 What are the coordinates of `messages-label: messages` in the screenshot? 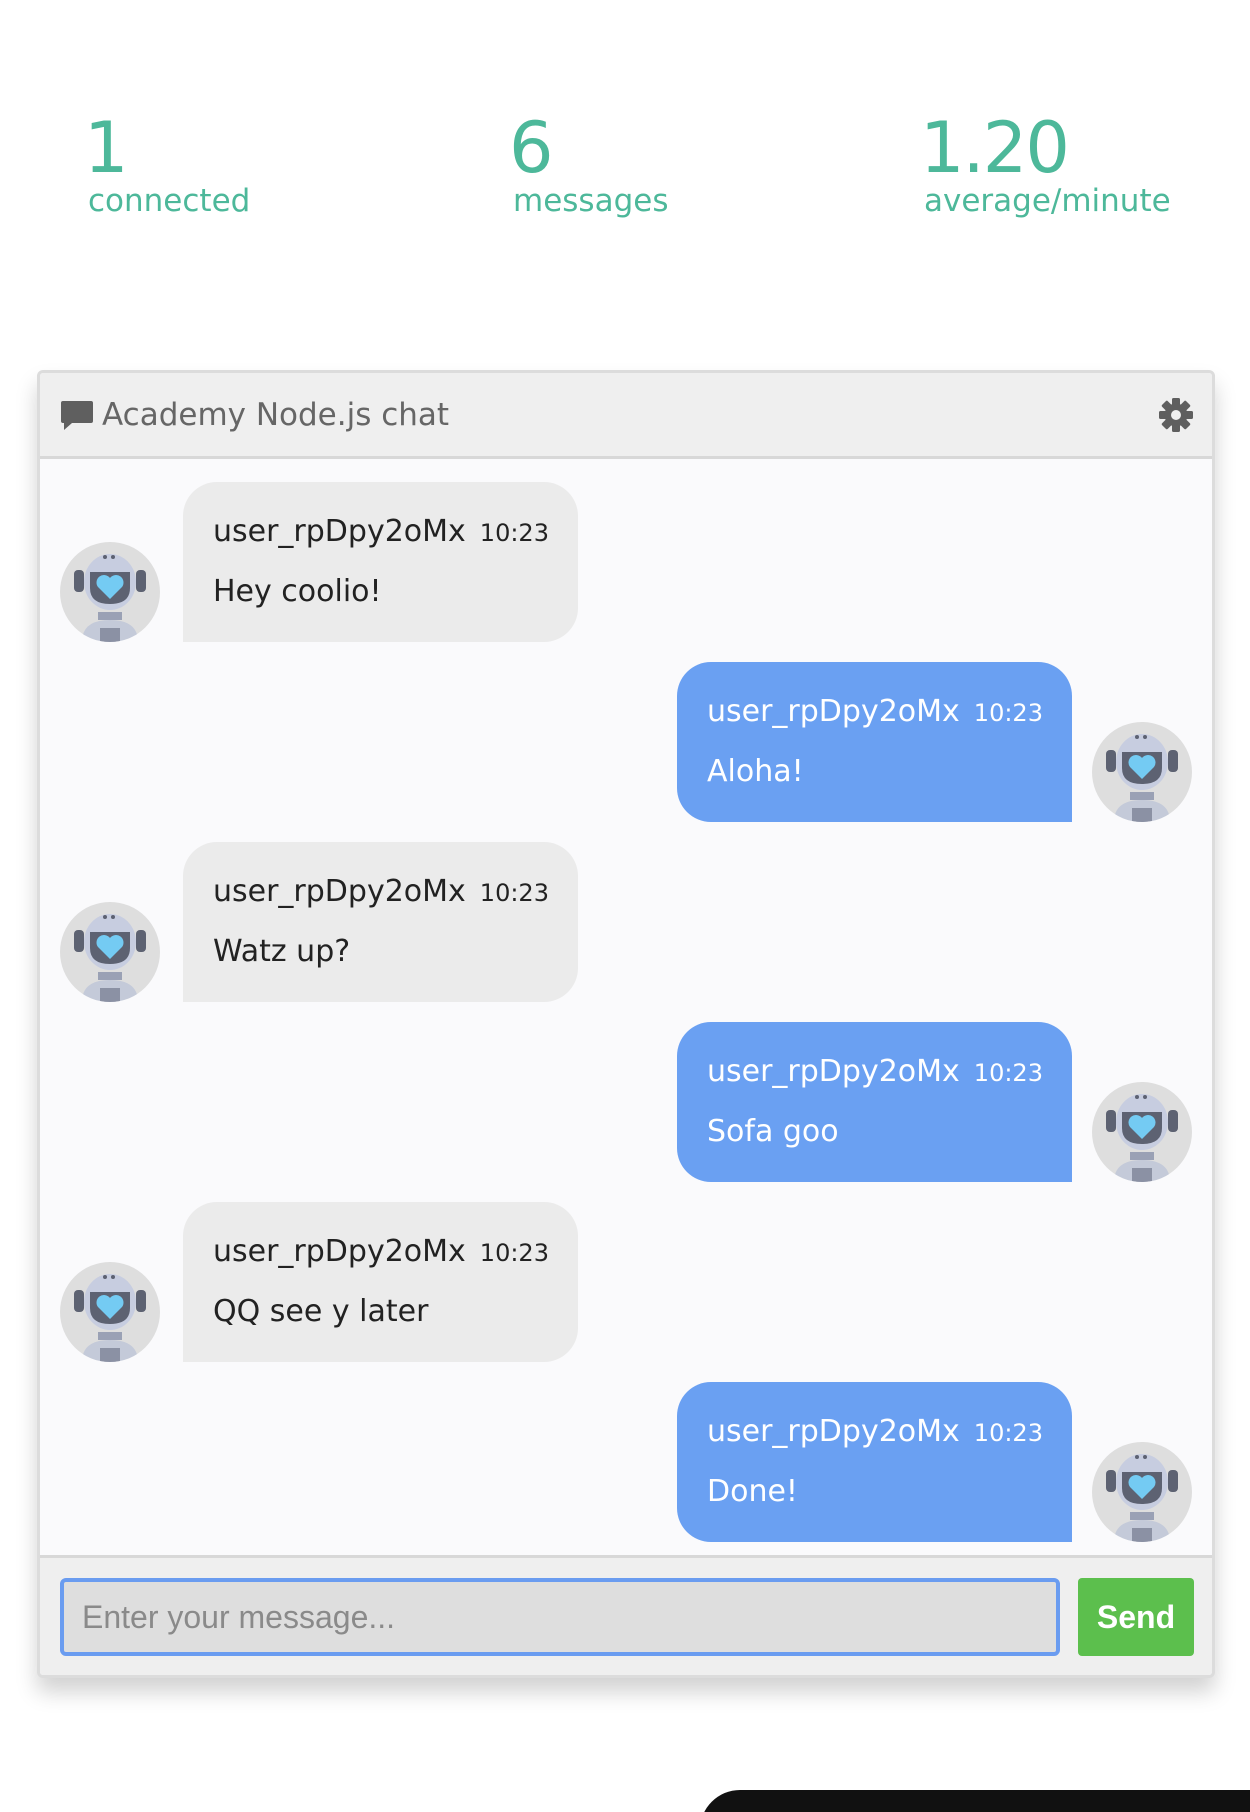 It's located at (591, 201).